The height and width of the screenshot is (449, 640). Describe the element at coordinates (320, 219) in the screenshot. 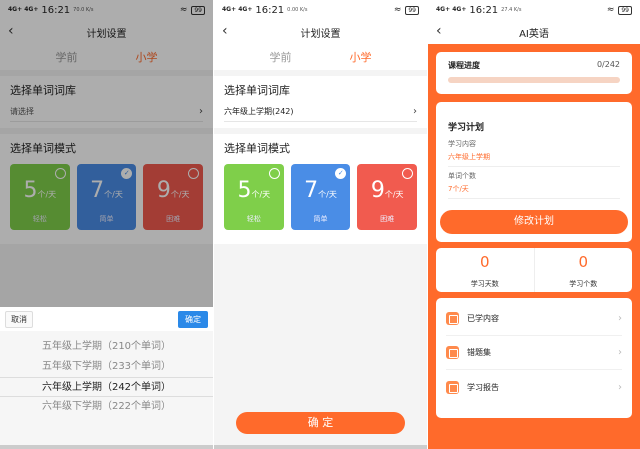

I see `mode-label: 简单` at that location.